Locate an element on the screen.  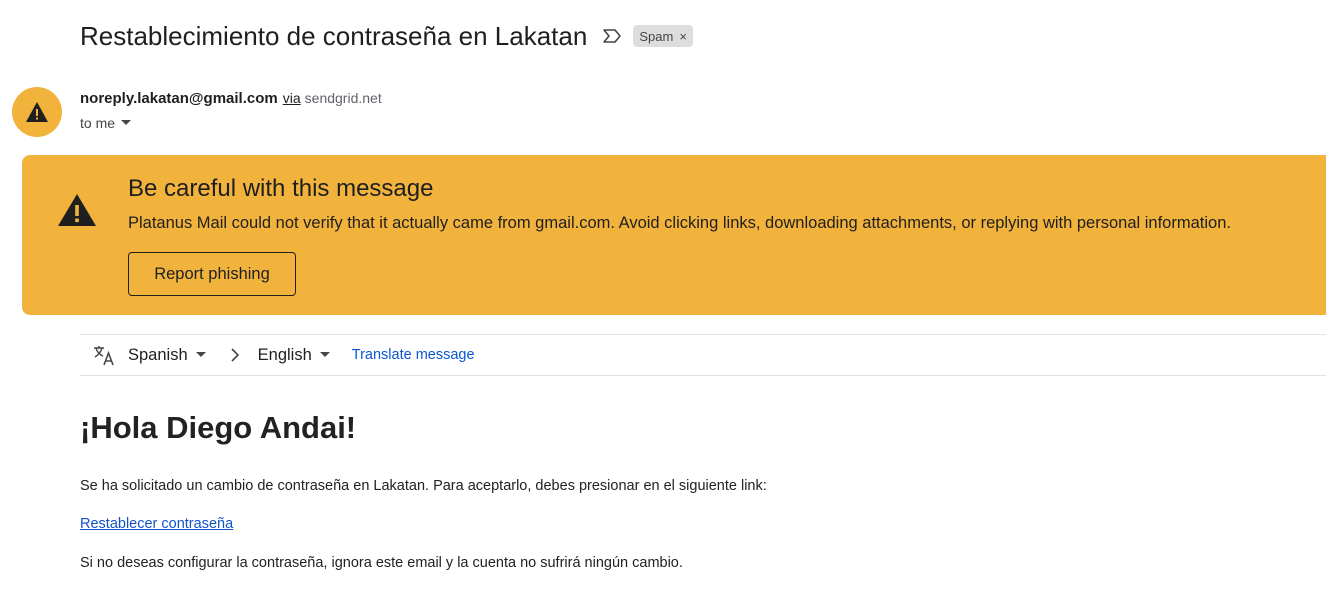
translate-bar: Spanish English Translate message is located at coordinates (703, 355).